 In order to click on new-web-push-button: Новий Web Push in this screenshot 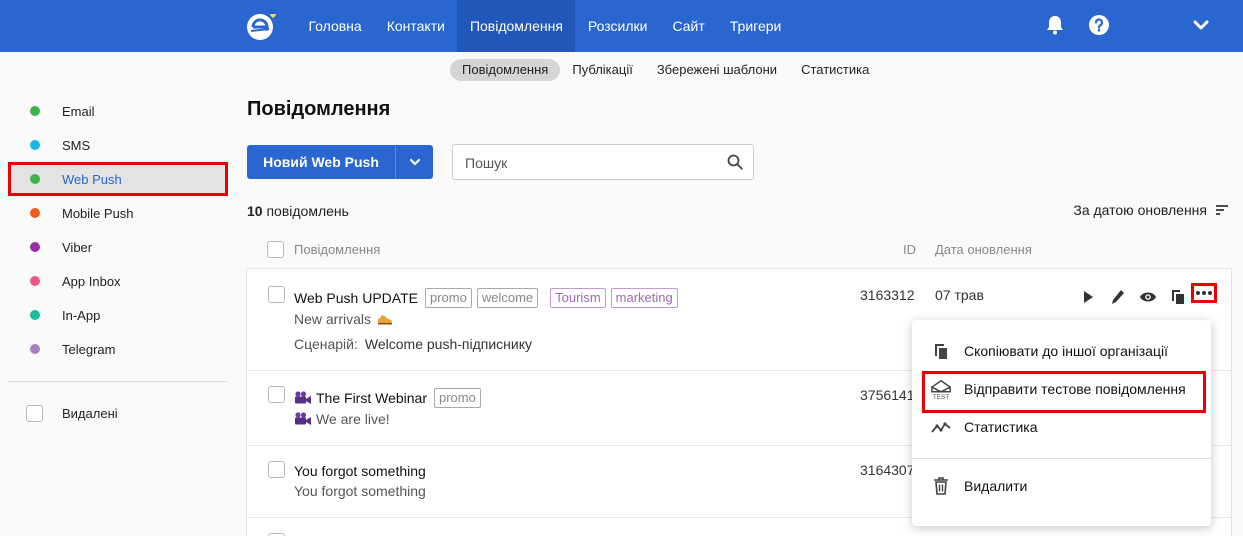, I will do `click(321, 162)`.